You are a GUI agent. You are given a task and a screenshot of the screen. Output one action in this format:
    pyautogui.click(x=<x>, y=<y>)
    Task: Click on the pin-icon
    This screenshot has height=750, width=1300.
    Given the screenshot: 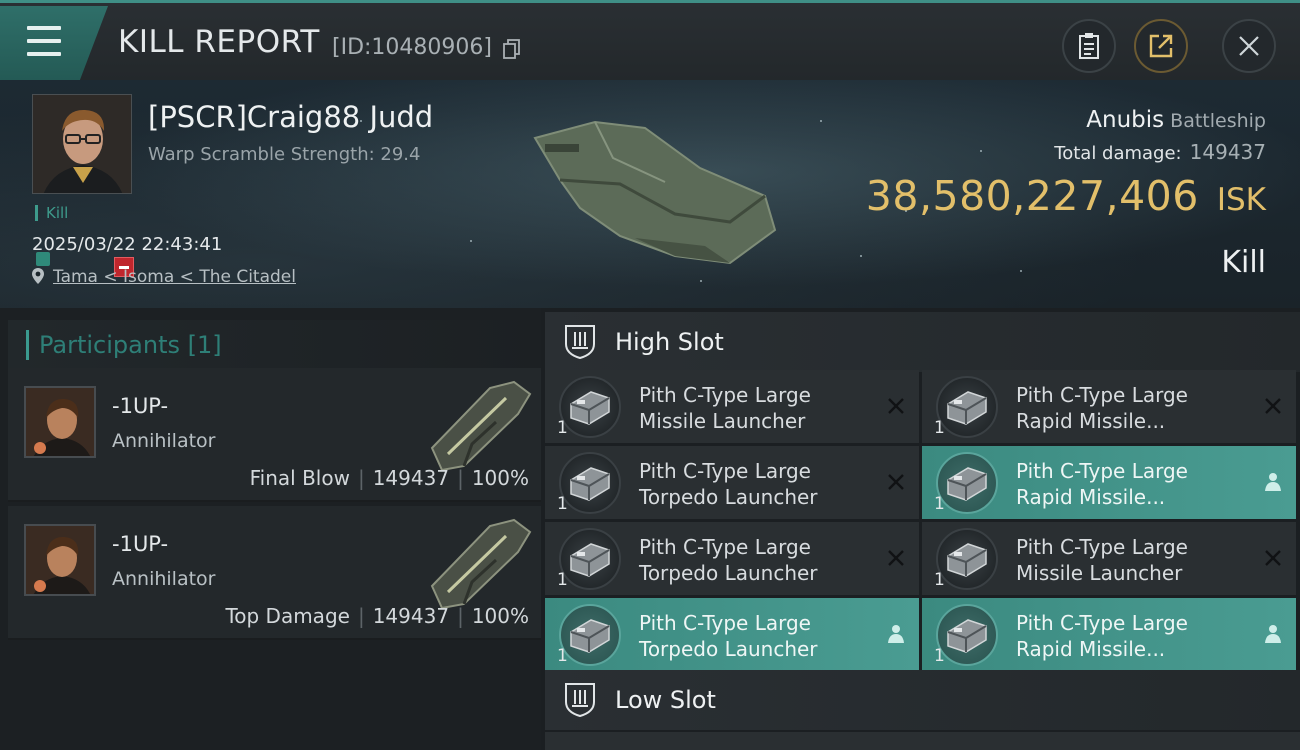 What is the action you would take?
    pyautogui.click(x=38, y=276)
    